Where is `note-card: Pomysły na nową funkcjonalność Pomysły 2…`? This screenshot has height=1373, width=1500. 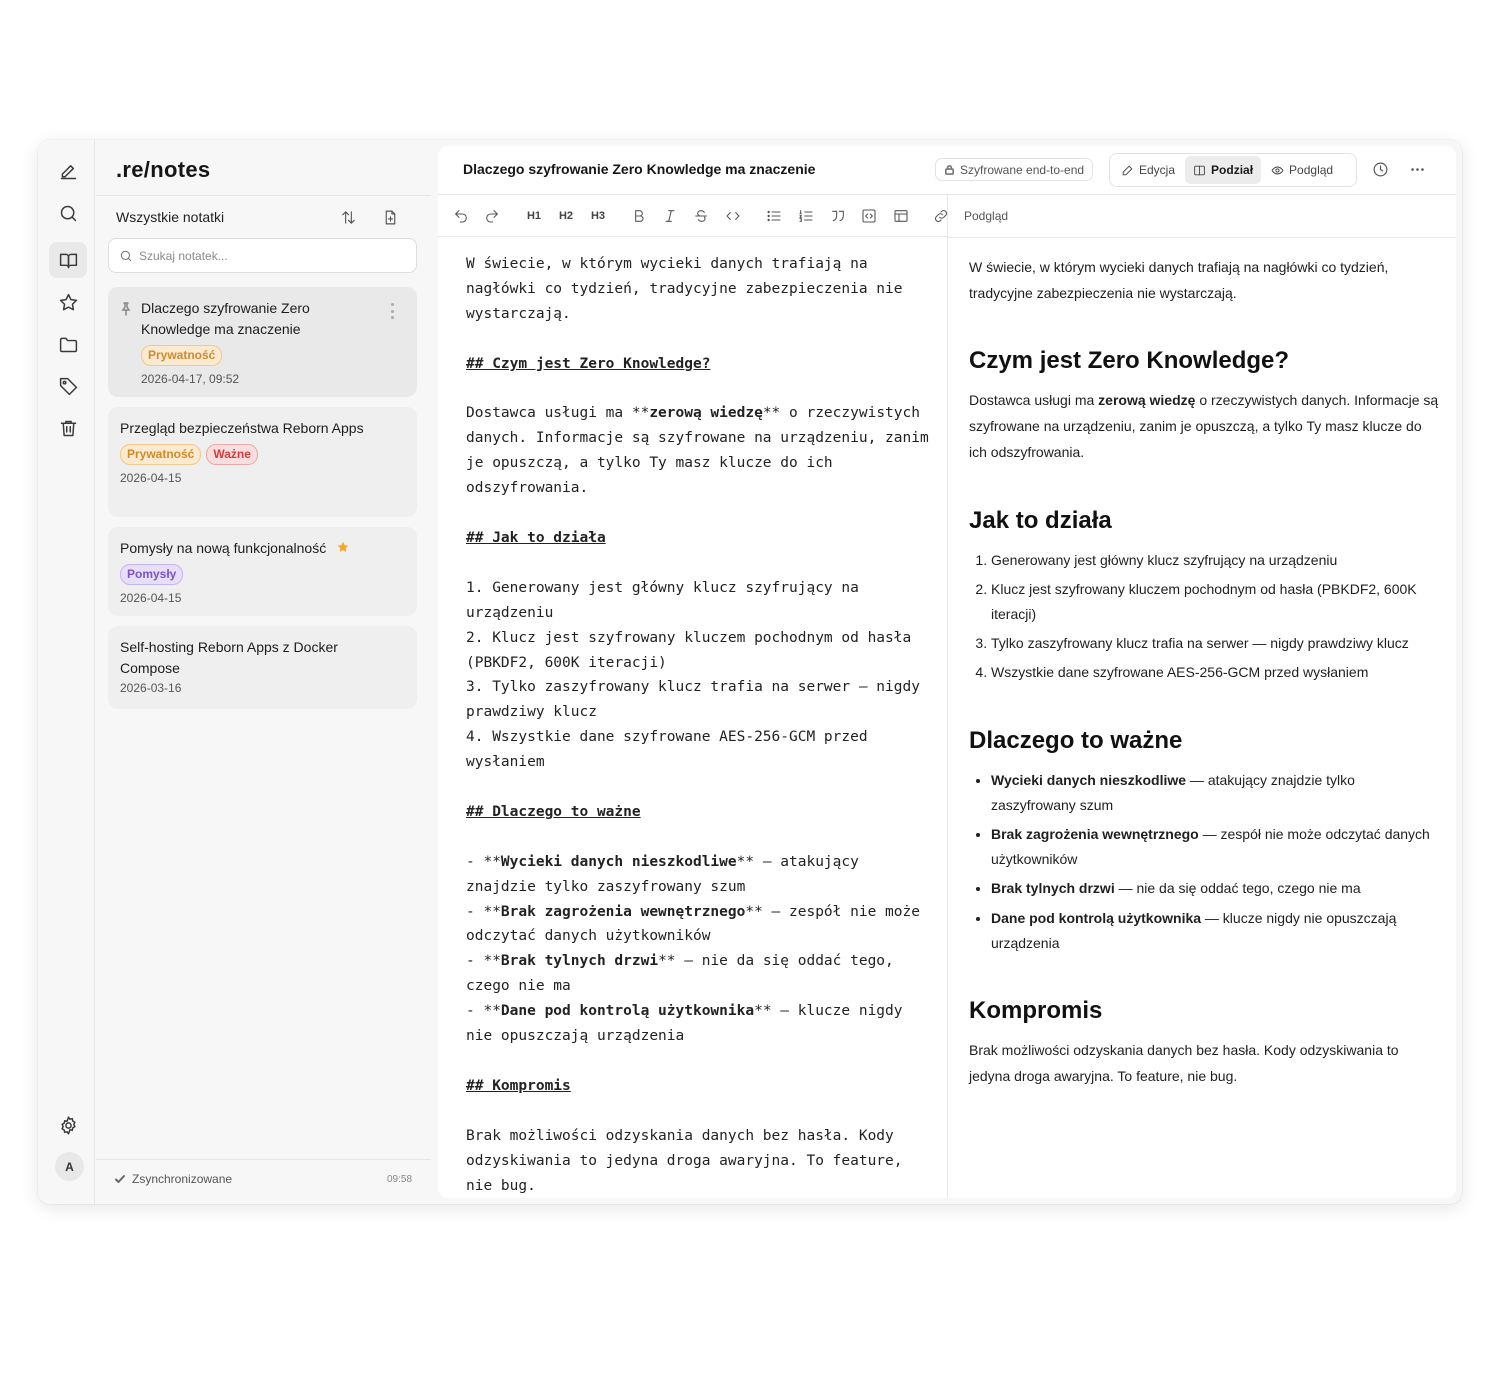
note-card: Pomysły na nową funkcjonalność Pomysły 2… is located at coordinates (262, 571).